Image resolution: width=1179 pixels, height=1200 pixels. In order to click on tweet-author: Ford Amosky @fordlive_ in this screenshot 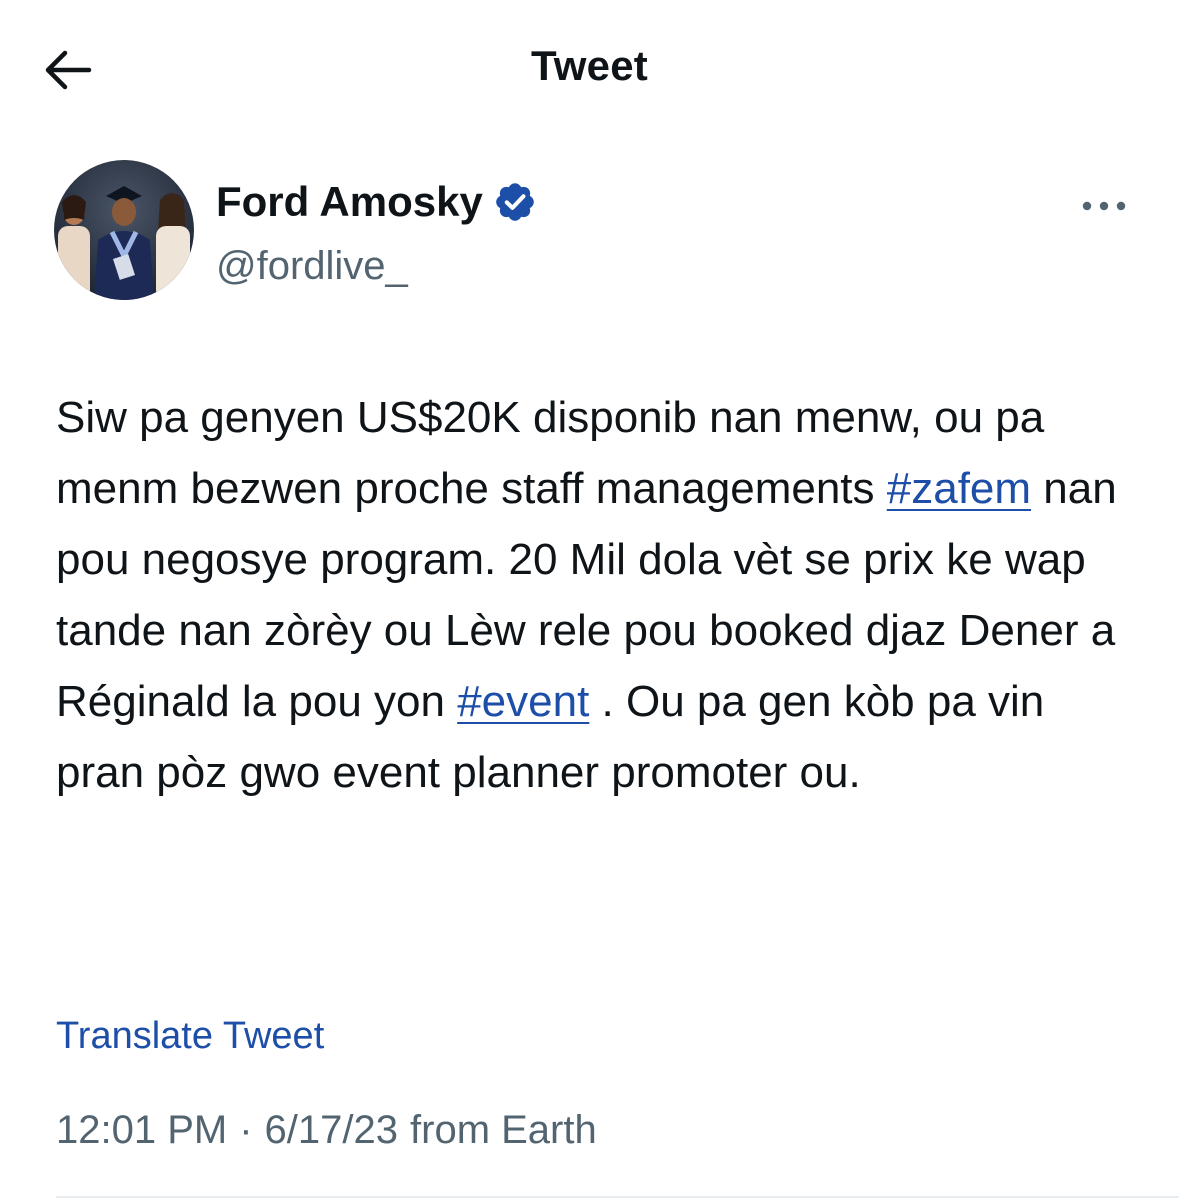, I will do `click(594, 230)`.